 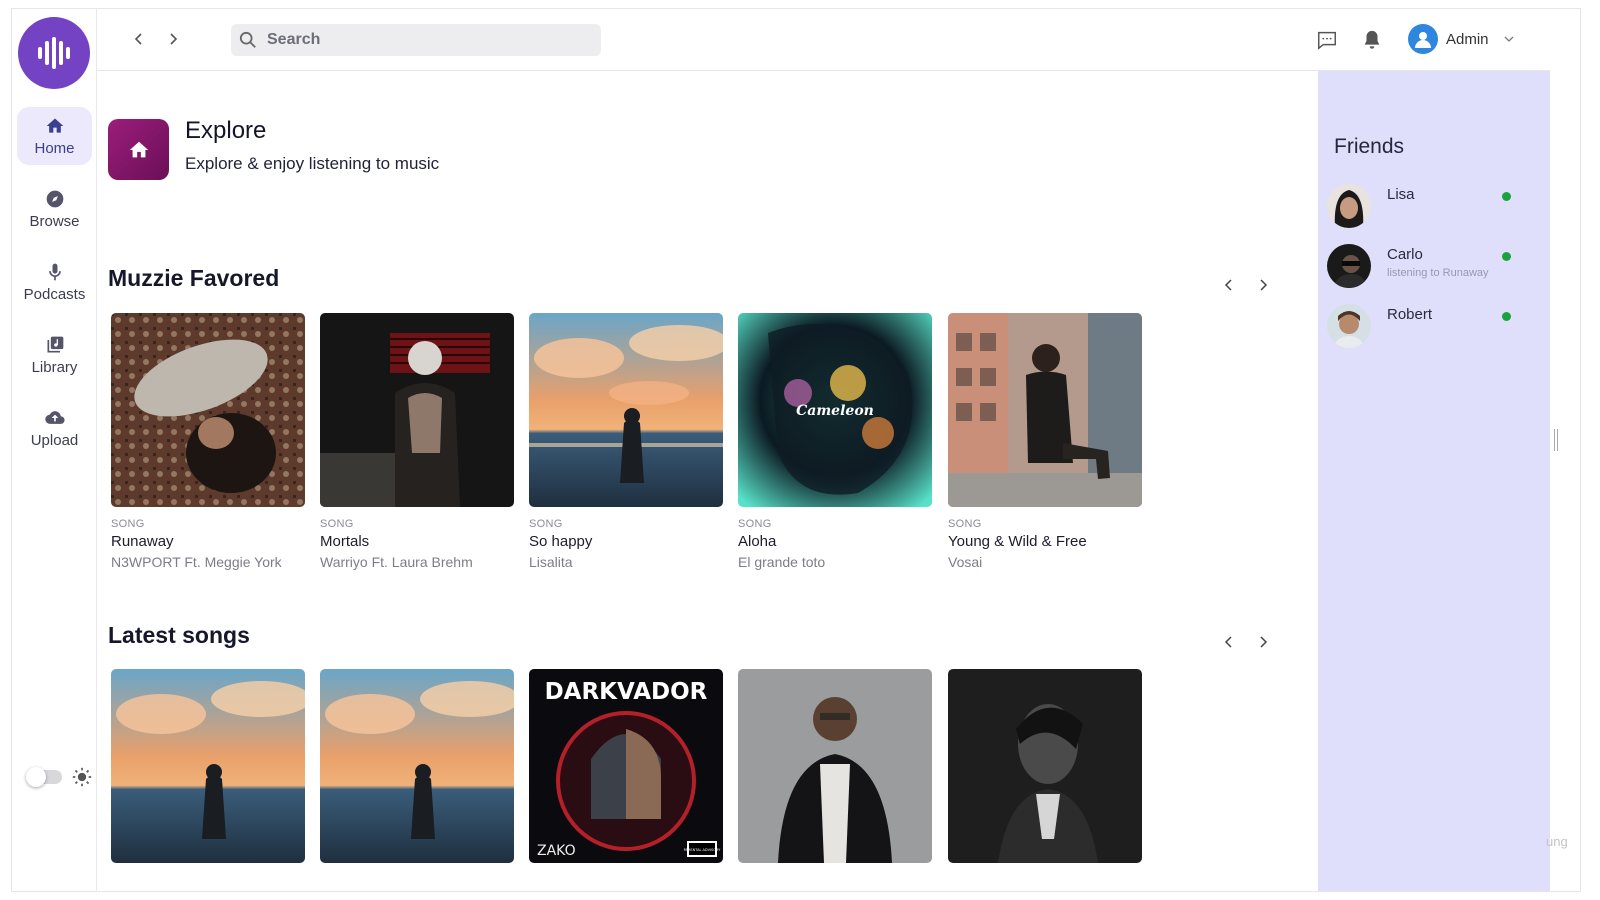 What do you see at coordinates (1432, 267) in the screenshot?
I see `friend-item: Carlo listening to Runaway` at bounding box center [1432, 267].